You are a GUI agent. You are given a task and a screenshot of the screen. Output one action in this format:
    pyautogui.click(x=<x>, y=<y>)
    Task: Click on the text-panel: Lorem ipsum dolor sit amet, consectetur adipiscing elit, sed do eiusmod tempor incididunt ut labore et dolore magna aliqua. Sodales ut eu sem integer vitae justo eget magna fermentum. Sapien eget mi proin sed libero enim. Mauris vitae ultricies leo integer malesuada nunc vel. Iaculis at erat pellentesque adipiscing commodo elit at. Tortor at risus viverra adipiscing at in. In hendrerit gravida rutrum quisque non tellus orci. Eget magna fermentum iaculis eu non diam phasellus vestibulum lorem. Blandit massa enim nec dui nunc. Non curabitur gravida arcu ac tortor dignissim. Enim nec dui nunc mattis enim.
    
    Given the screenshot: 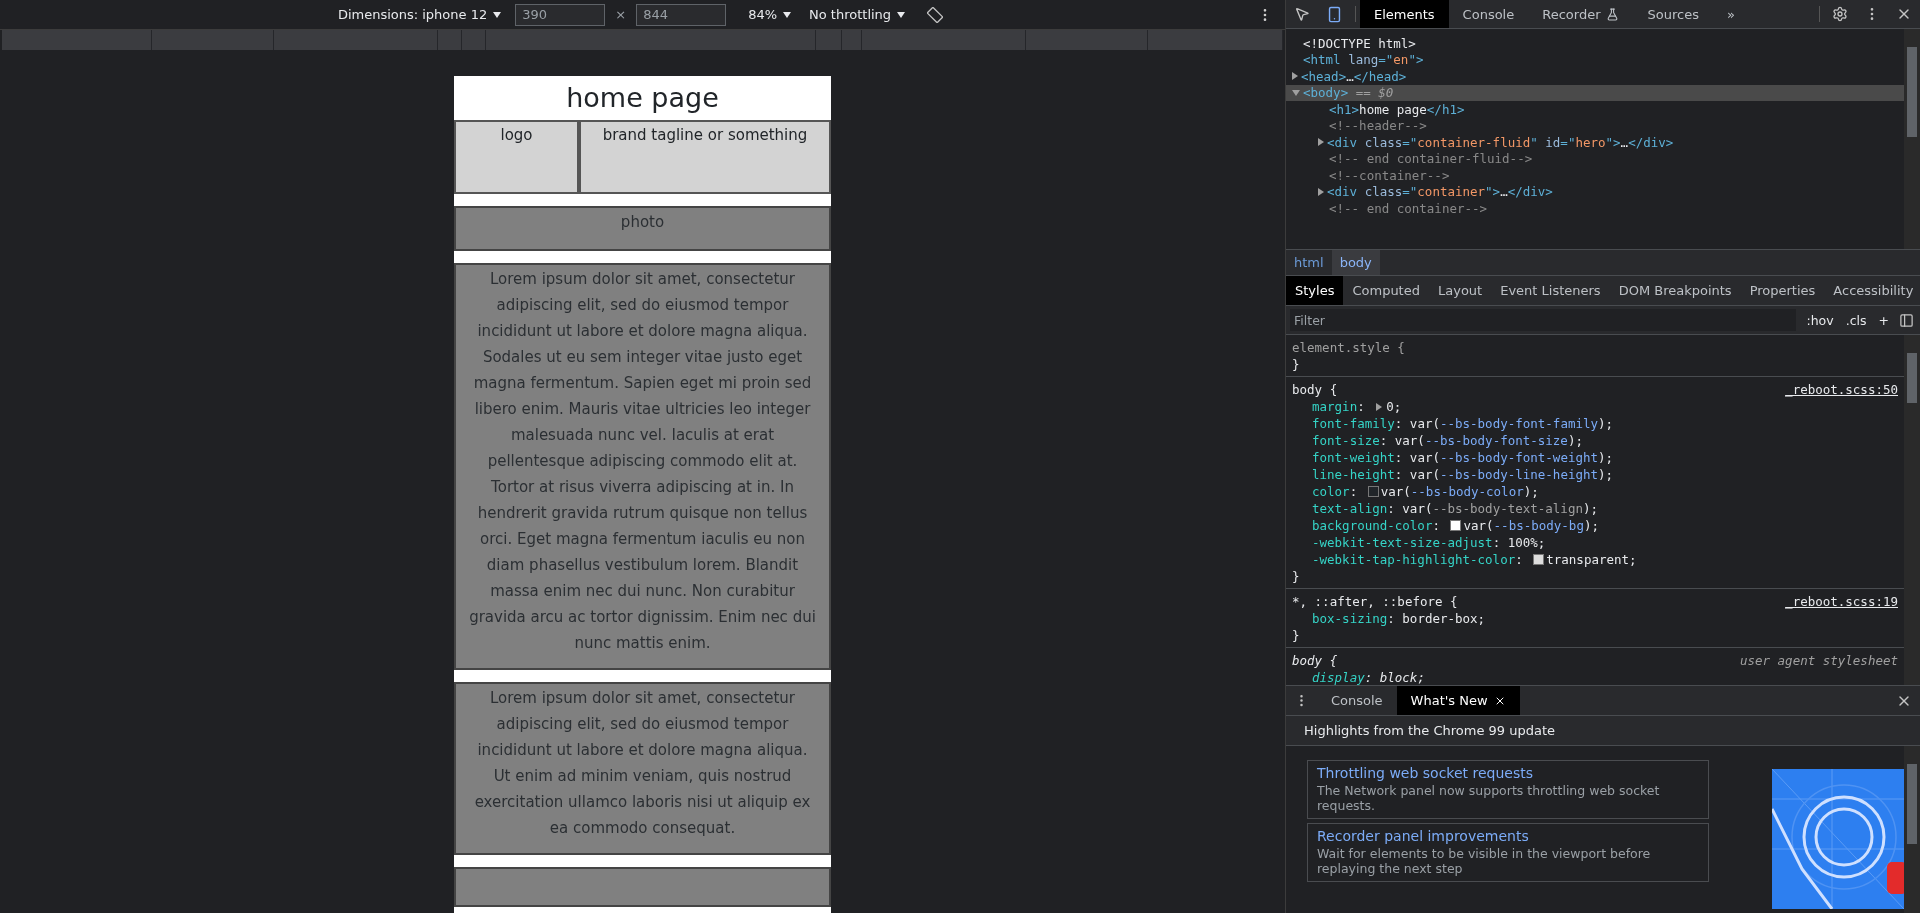 What is the action you would take?
    pyautogui.click(x=642, y=466)
    